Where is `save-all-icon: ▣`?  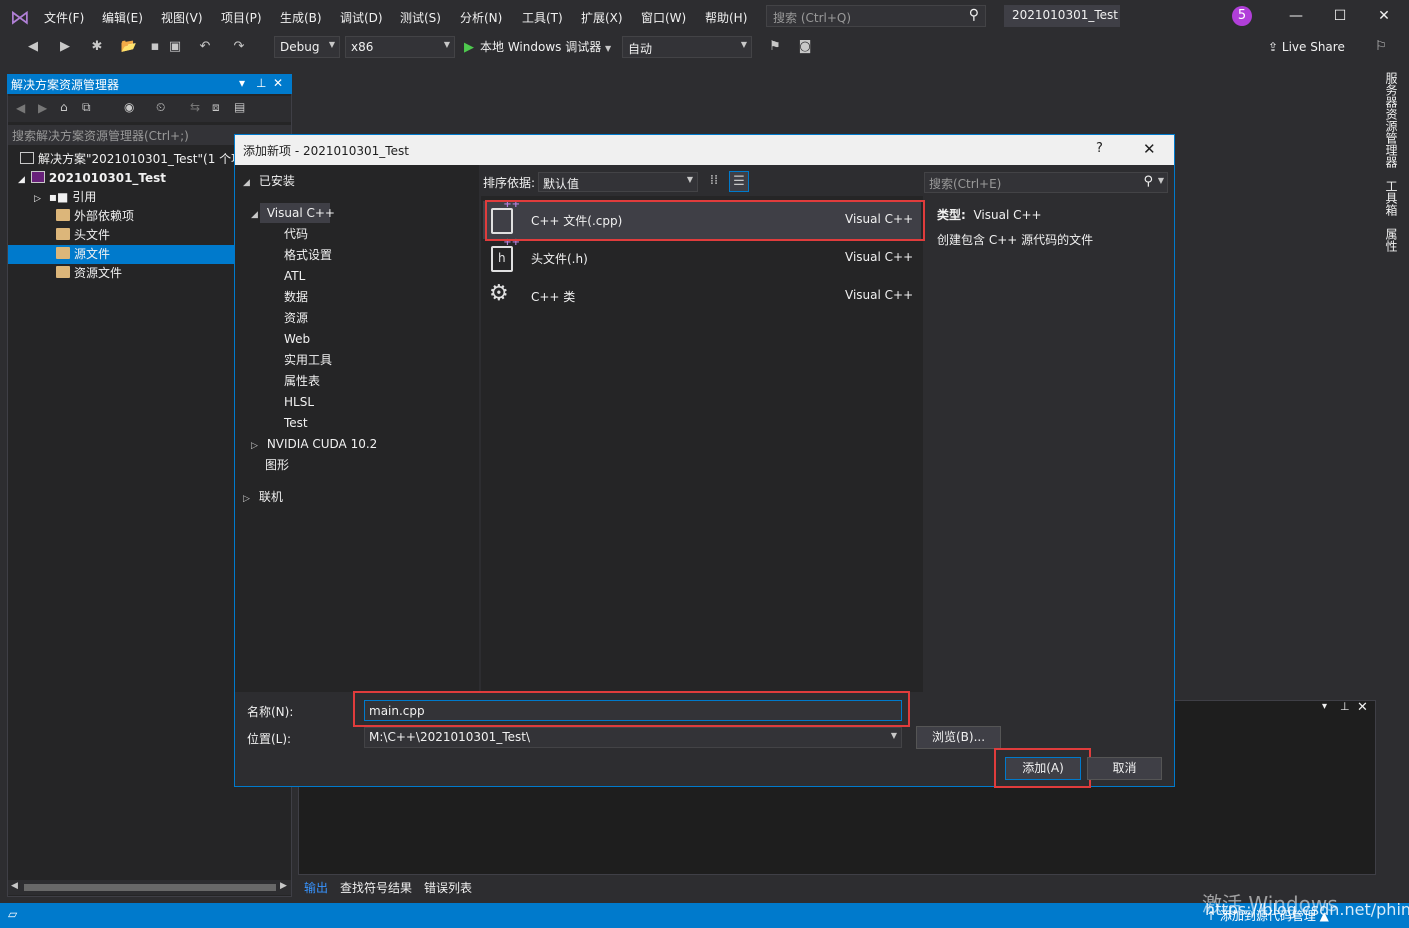
save-all-icon: ▣ is located at coordinates (175, 47).